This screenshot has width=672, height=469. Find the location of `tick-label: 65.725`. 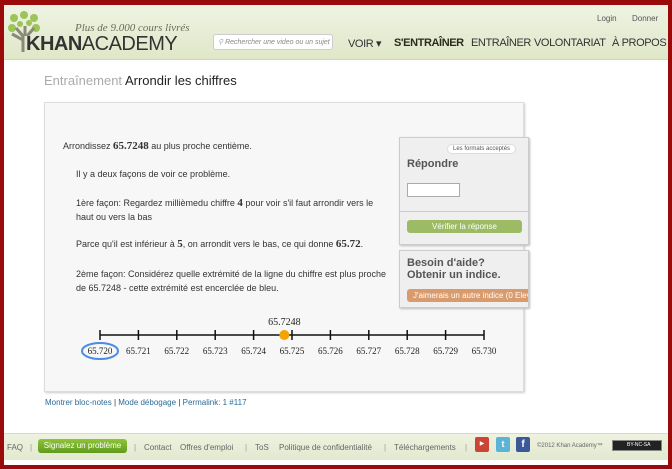

tick-label: 65.725 is located at coordinates (292, 351).